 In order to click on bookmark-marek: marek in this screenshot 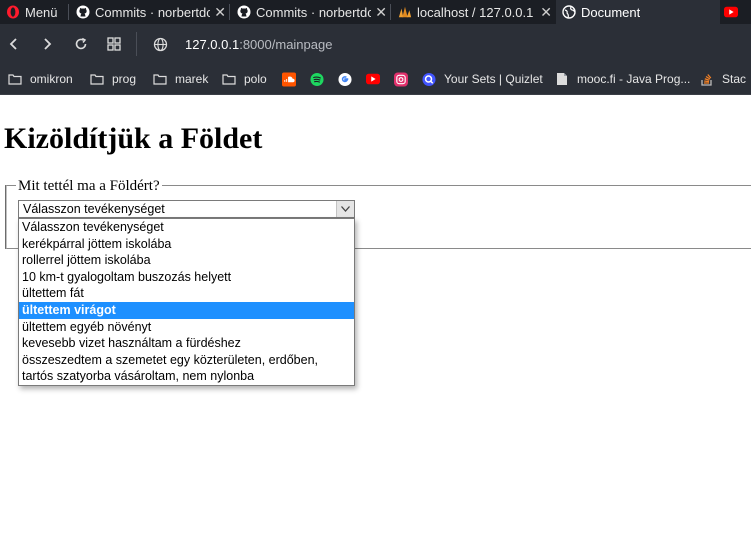, I will do `click(180, 79)`.